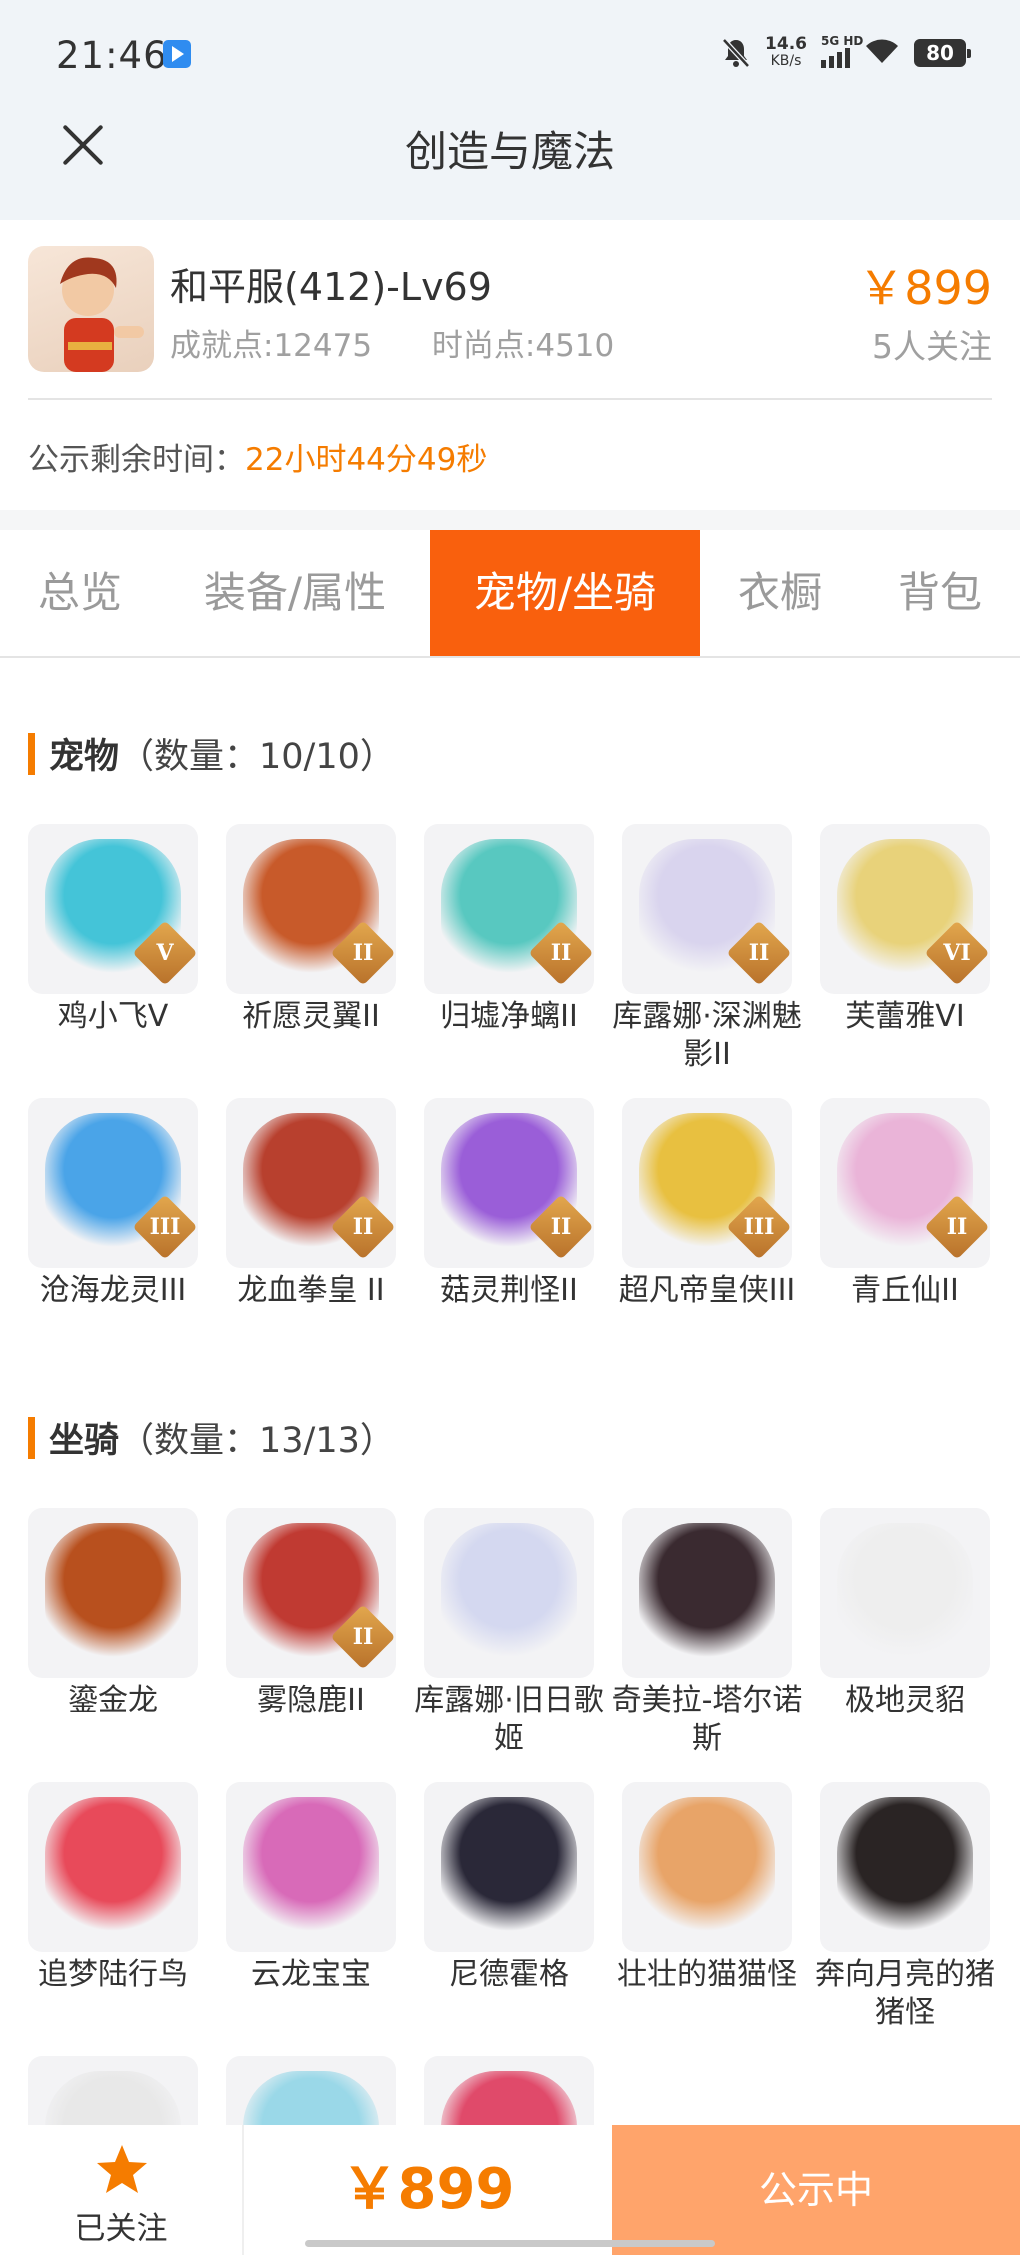 The width and height of the screenshot is (1020, 2255). What do you see at coordinates (509, 1974) in the screenshot?
I see `item-name: 尼德霍格` at bounding box center [509, 1974].